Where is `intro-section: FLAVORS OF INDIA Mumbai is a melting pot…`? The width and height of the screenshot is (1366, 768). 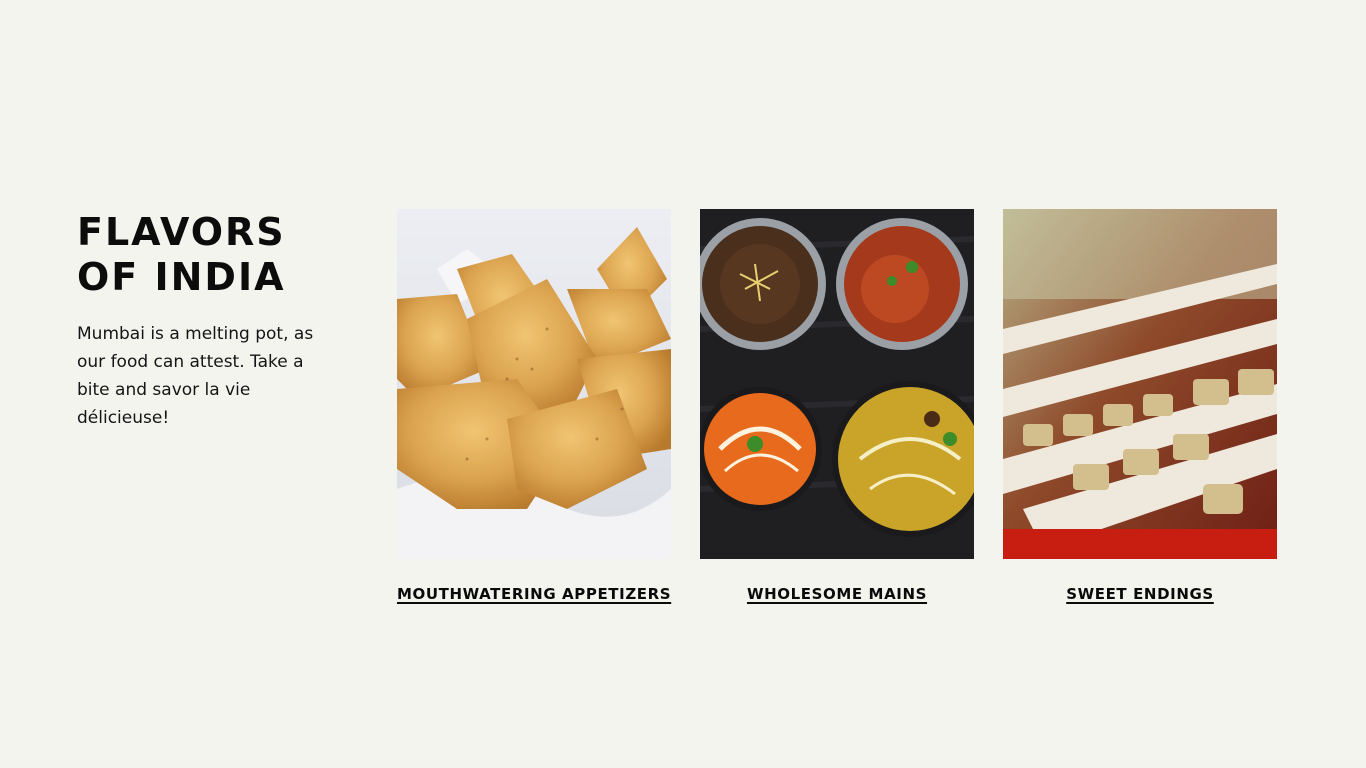 intro-section: FLAVORS OF INDIA Mumbai is a melting pot… is located at coordinates (207, 321).